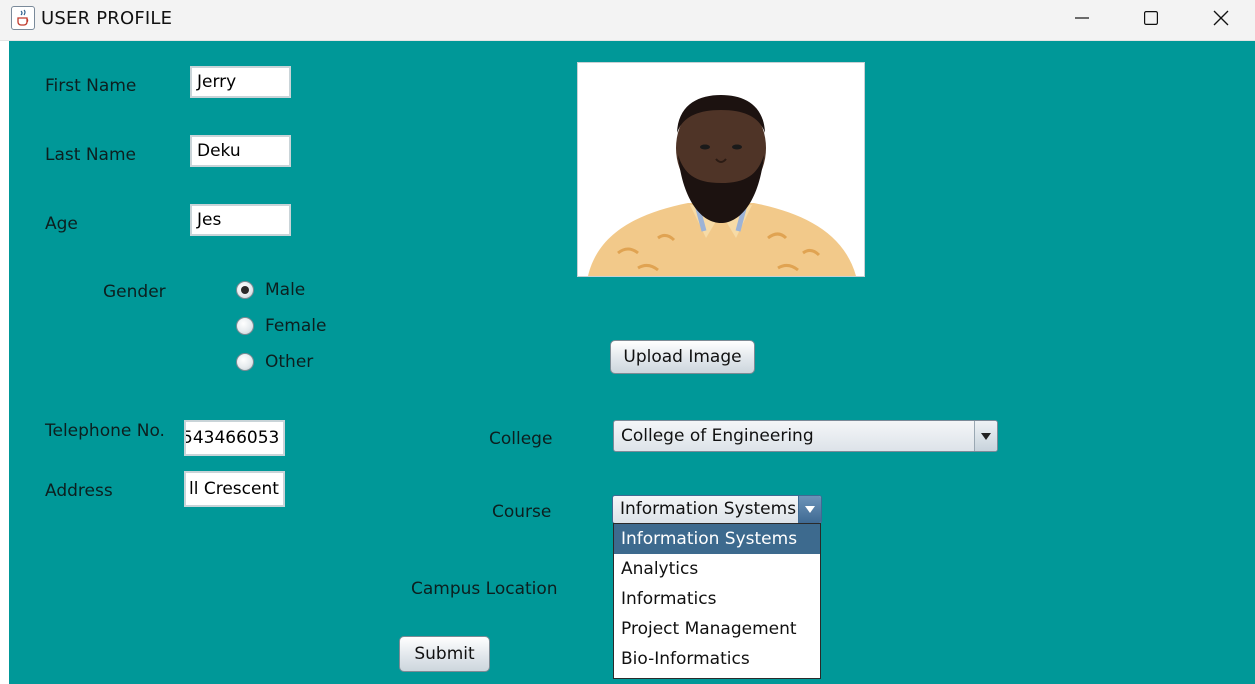 The height and width of the screenshot is (684, 1255). What do you see at coordinates (682, 357) in the screenshot?
I see `upload-image-button: Upload Image` at bounding box center [682, 357].